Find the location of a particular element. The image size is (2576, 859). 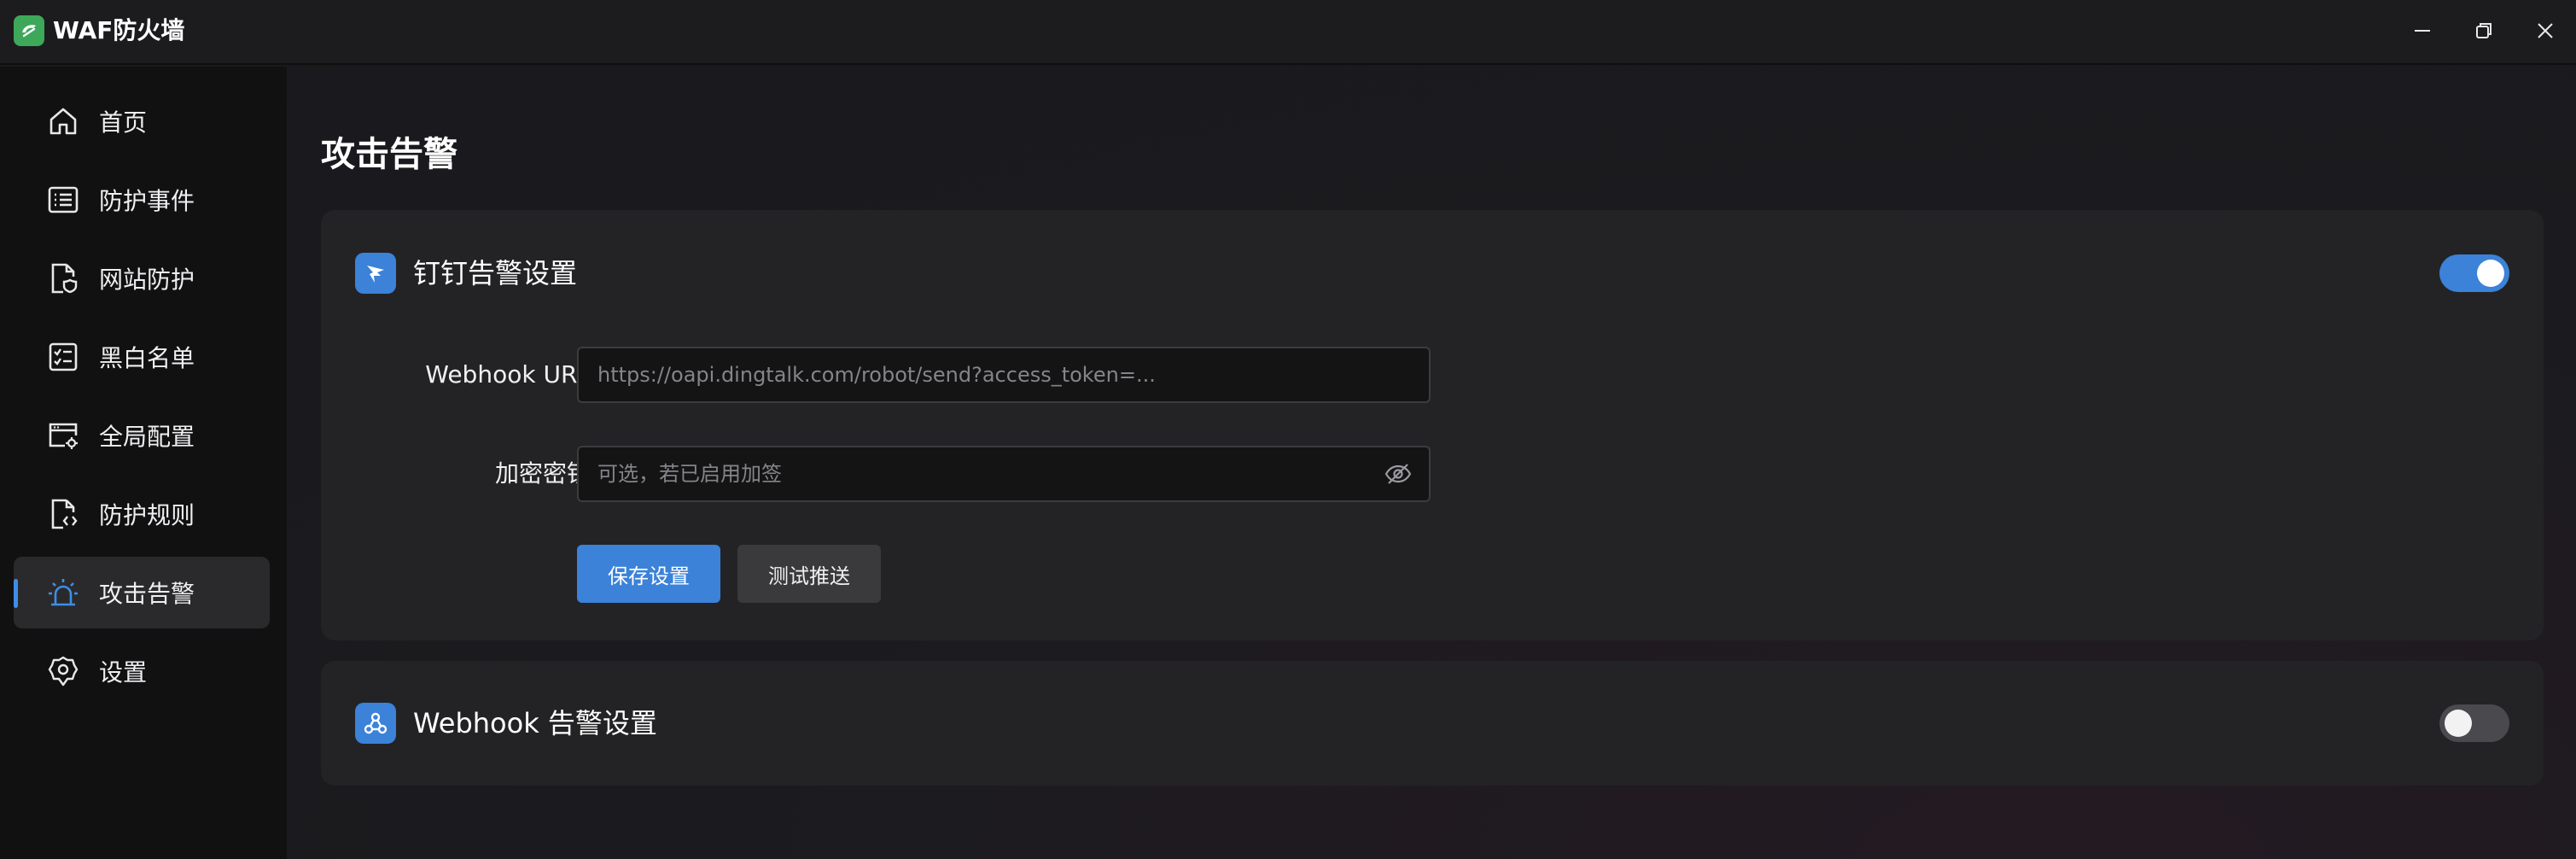

maximize-button is located at coordinates (2483, 31).